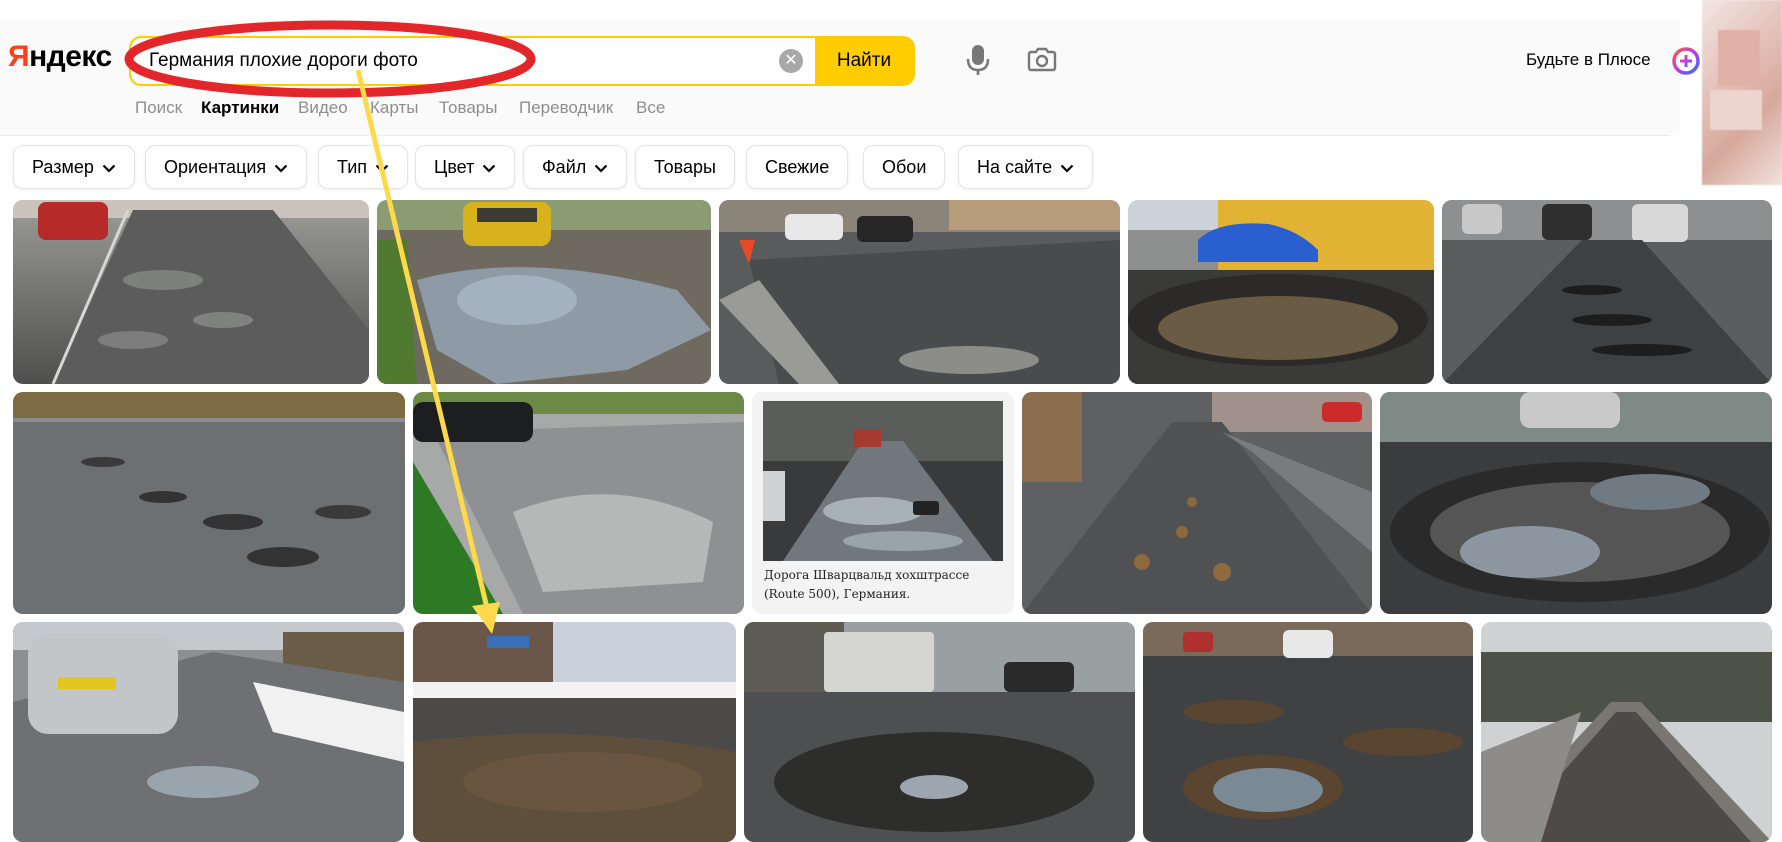 This screenshot has height=842, width=1782. Describe the element at coordinates (70, 56) in the screenshot. I see `logo-text: ндекс` at that location.